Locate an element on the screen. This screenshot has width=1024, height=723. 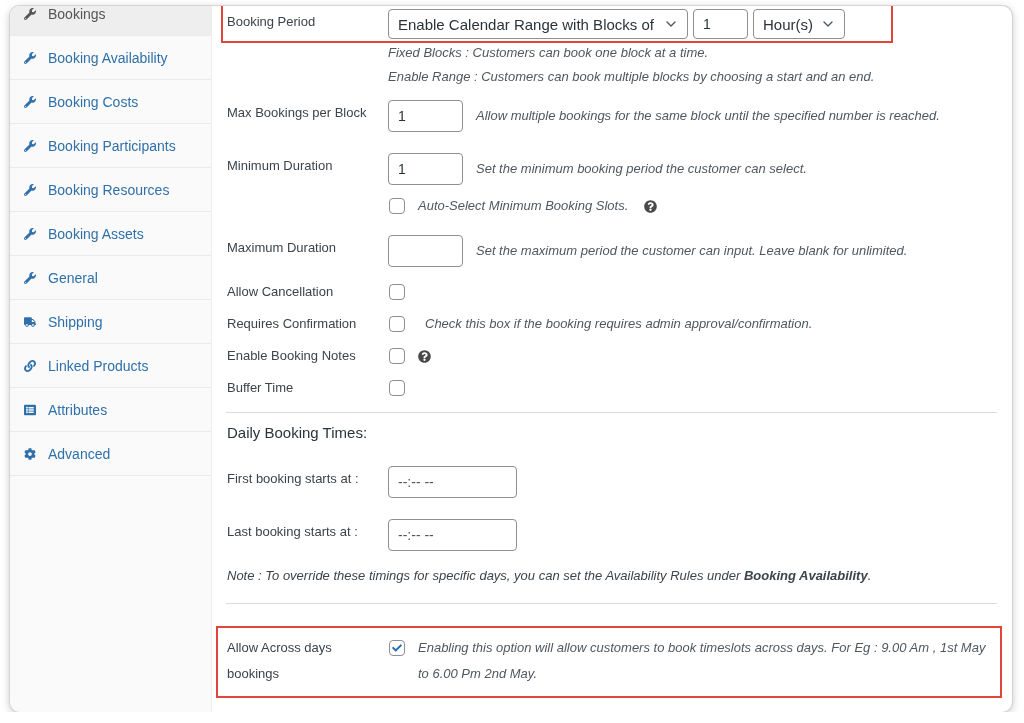
section-title: Daily Booking Times: is located at coordinates (297, 433).